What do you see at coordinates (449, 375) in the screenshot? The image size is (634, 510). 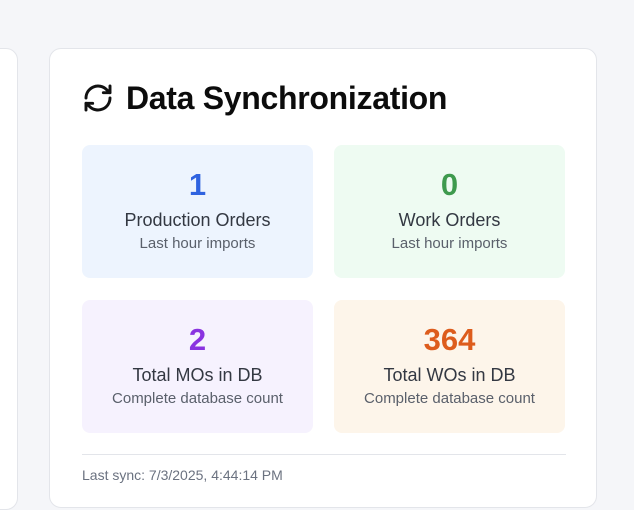 I see `stat-label: Total WOs in DB` at bounding box center [449, 375].